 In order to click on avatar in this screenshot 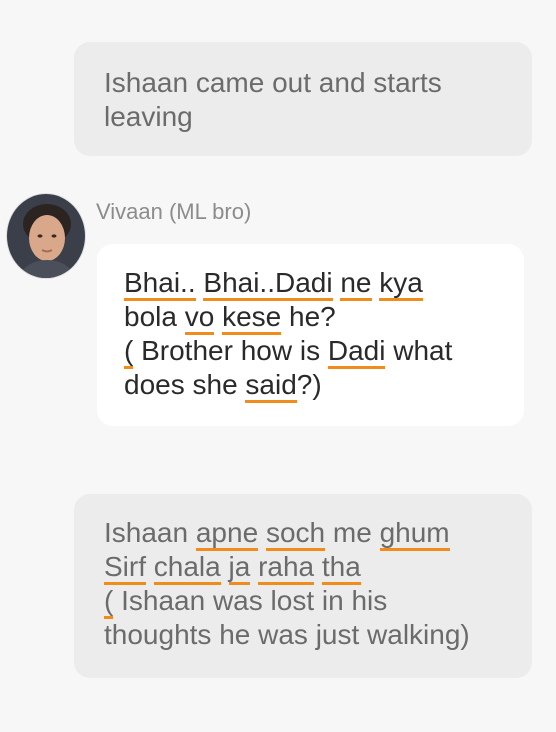, I will do `click(46, 236)`.